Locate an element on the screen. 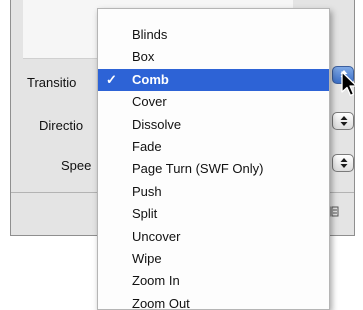  speed-popup-button is located at coordinates (343, 163).